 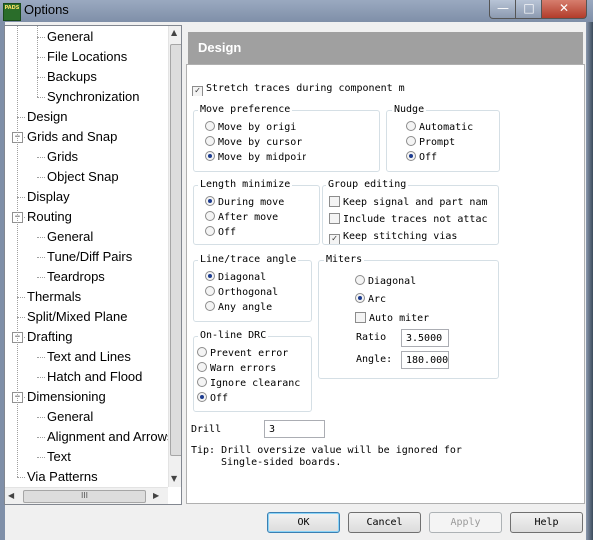 What do you see at coordinates (255, 218) in the screenshot?
I see `radio-after-move: After move` at bounding box center [255, 218].